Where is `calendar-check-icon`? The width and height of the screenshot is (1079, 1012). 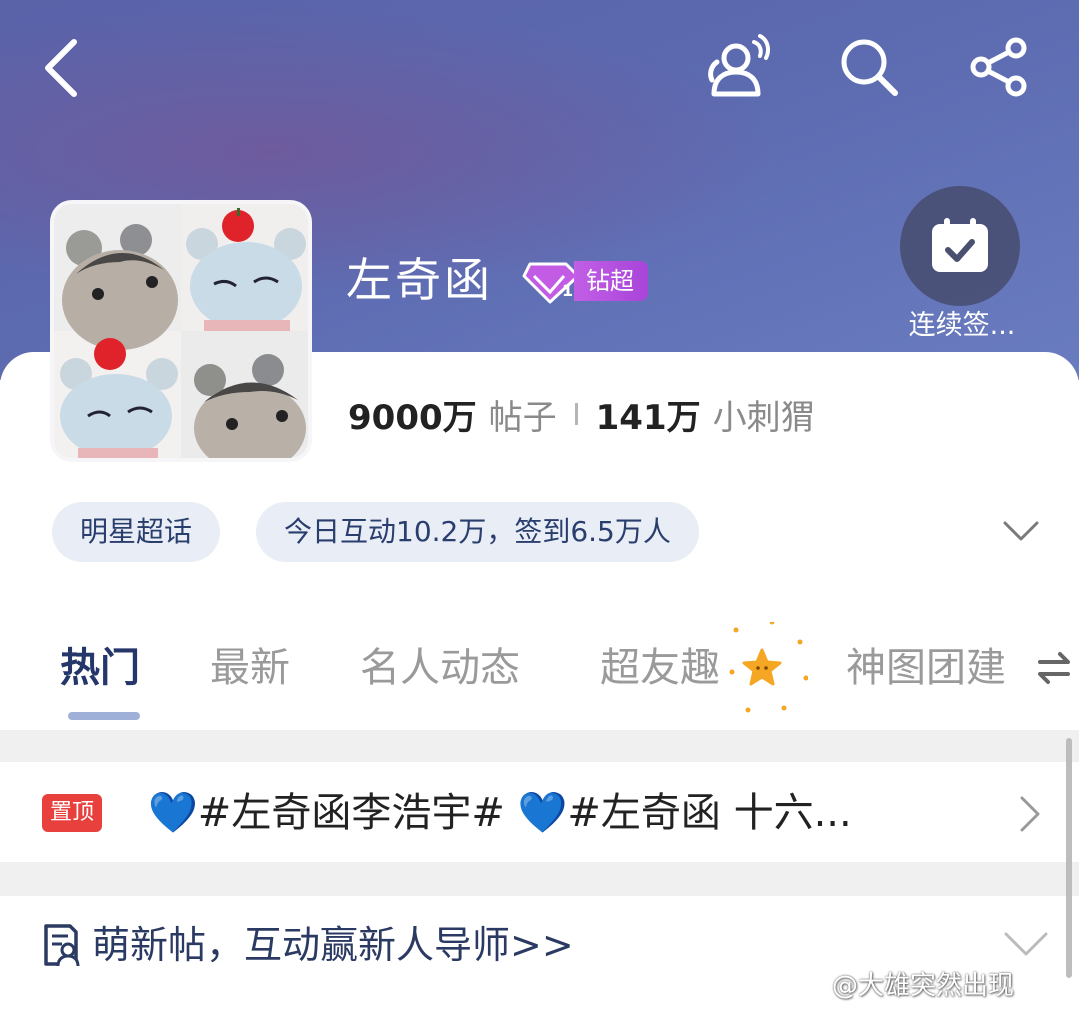 calendar-check-icon is located at coordinates (960, 245).